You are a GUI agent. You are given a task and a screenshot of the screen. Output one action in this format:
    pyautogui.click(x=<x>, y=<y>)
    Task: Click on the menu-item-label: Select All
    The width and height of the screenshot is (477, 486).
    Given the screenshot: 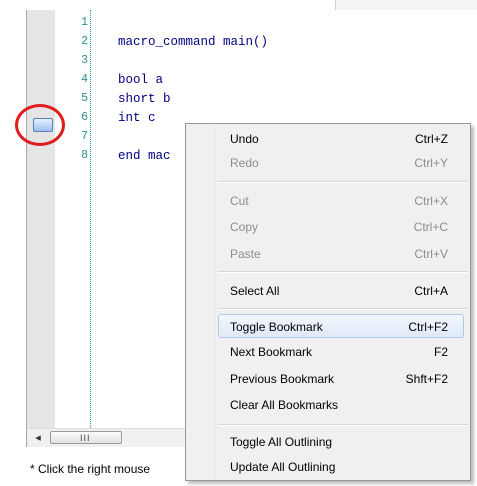 What is the action you would take?
    pyautogui.click(x=255, y=291)
    